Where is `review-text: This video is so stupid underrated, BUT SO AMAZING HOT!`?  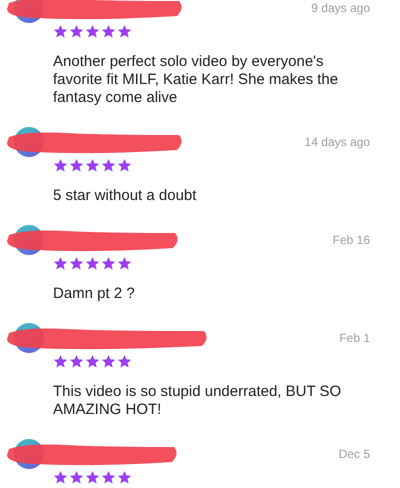 review-text: This video is so stupid underrated, BUT SO AMAZING HOT! is located at coordinates (197, 401).